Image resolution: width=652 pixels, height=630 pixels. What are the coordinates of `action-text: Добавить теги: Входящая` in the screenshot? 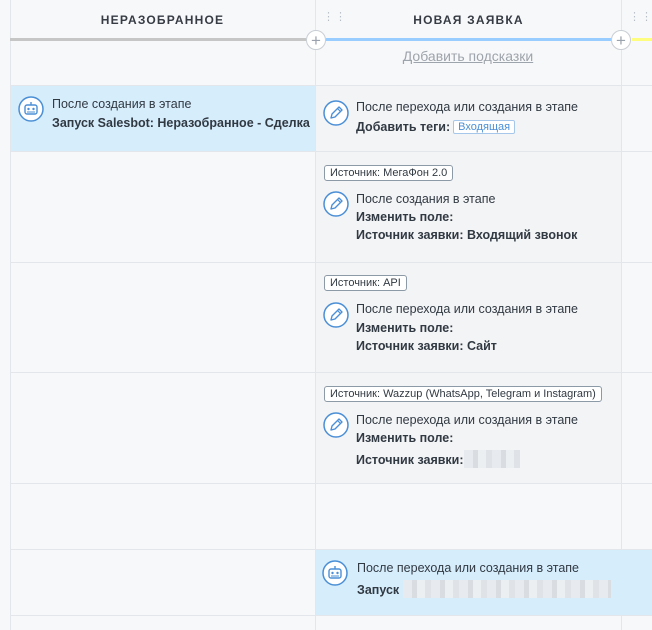 It's located at (436, 127).